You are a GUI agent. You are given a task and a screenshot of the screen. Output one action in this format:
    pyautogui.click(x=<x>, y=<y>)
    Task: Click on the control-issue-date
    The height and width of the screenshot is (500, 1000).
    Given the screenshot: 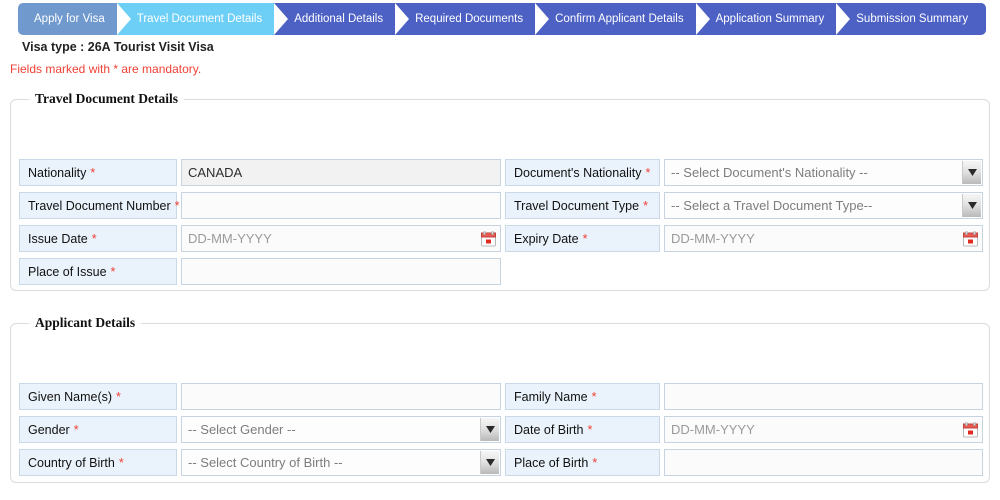 What is the action you would take?
    pyautogui.click(x=341, y=238)
    